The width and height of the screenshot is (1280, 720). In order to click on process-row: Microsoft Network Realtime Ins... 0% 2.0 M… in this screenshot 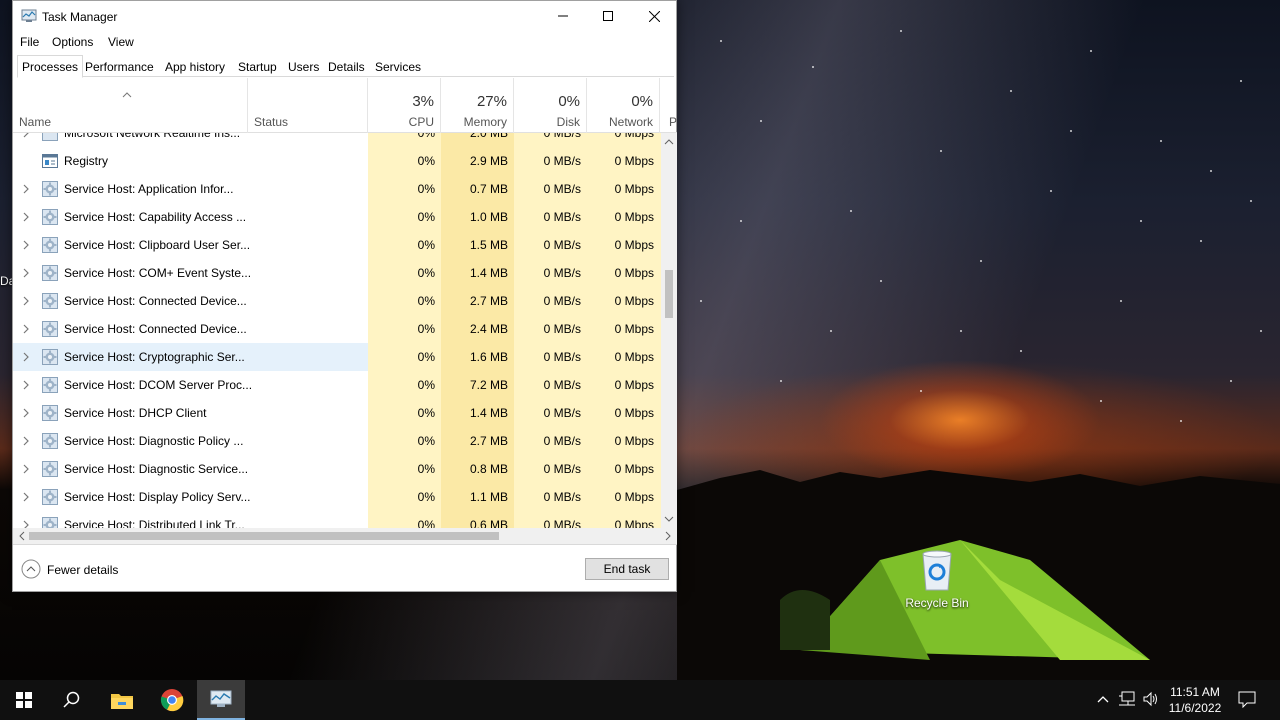, I will do `click(337, 140)`.